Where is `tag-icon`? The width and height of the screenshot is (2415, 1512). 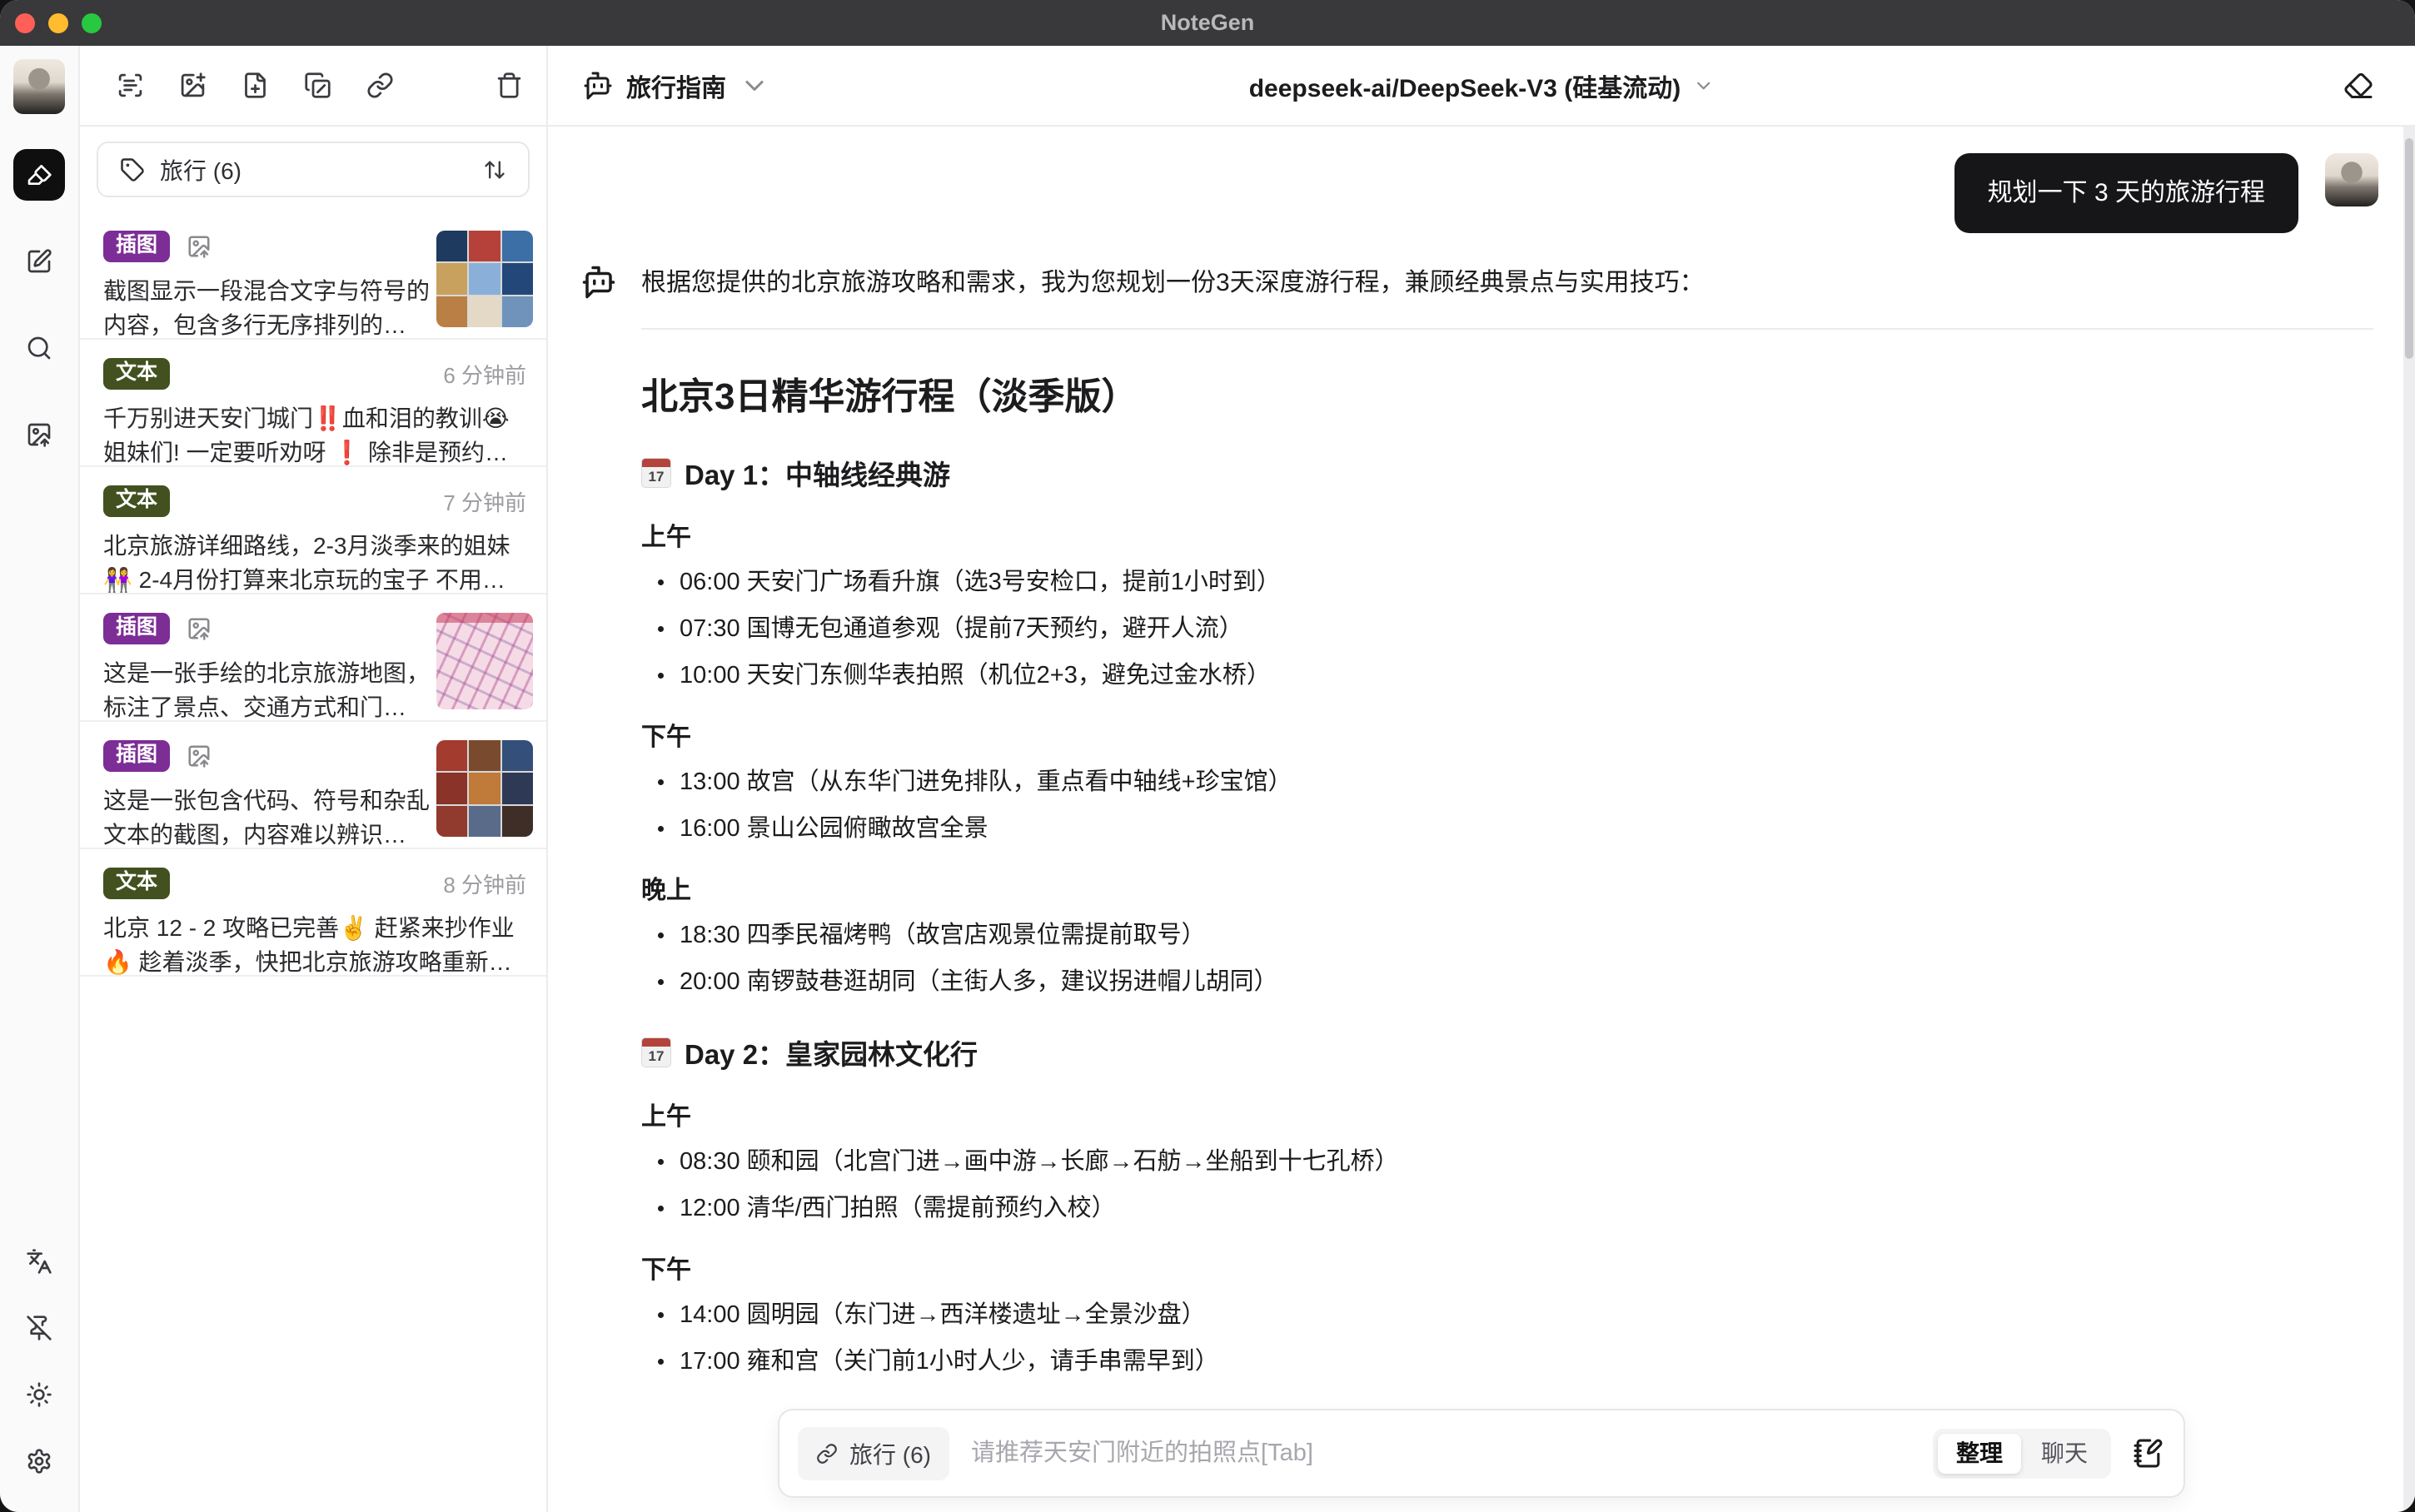 tag-icon is located at coordinates (132, 170).